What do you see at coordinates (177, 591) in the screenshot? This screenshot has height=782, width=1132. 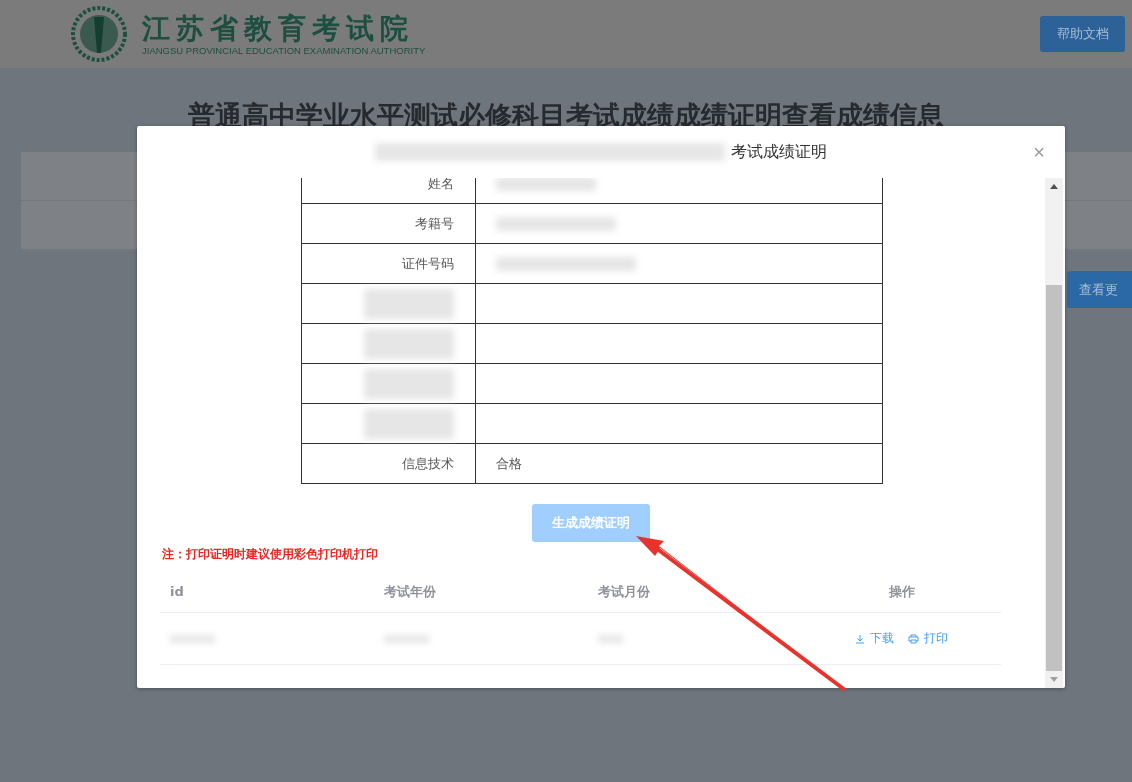 I see `column-header: id` at bounding box center [177, 591].